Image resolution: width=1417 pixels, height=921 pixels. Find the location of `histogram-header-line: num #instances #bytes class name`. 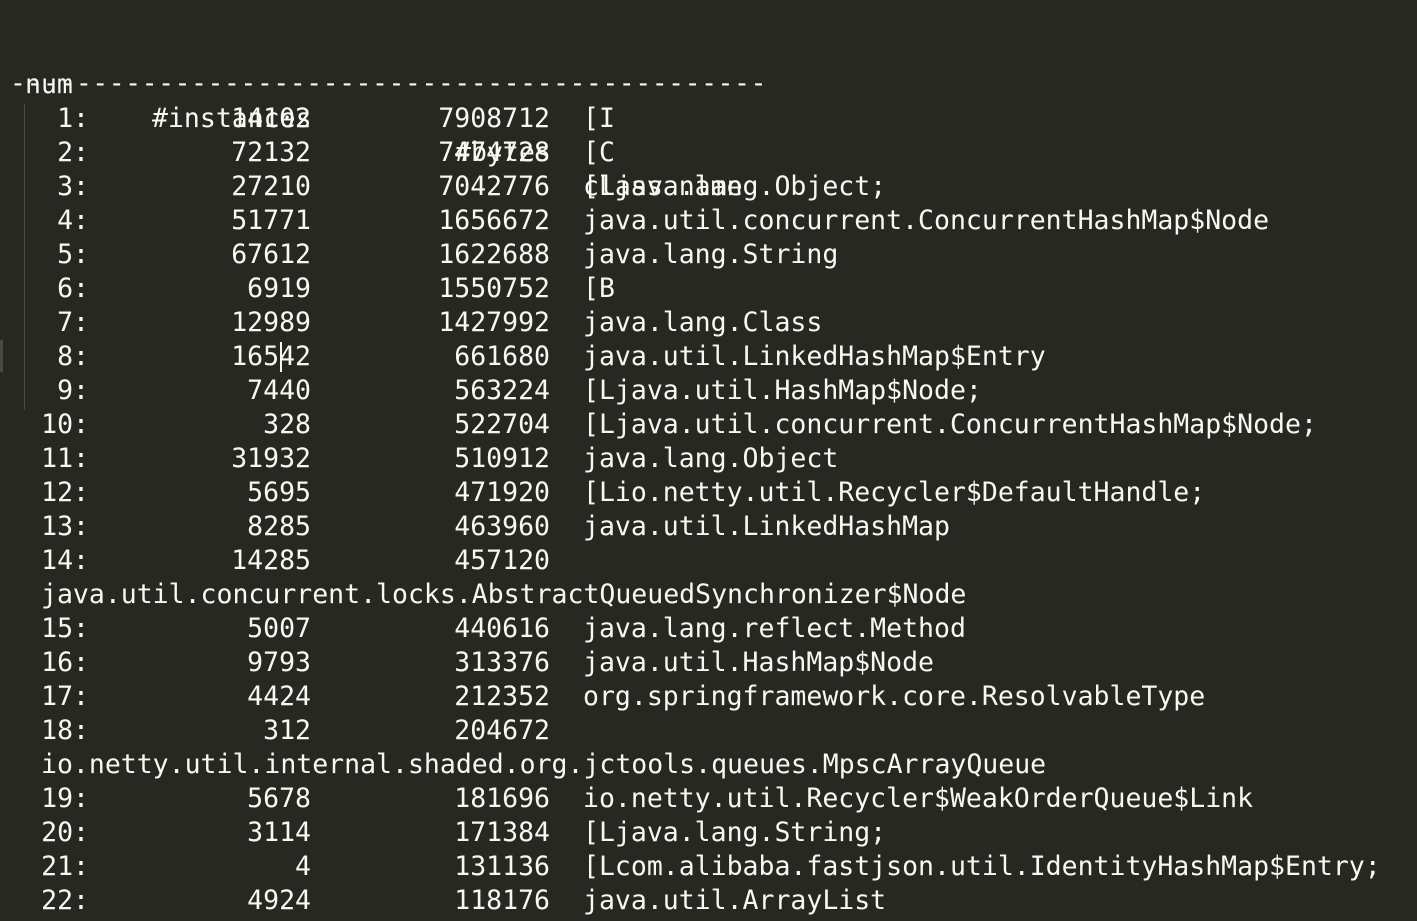

histogram-header-line: num #instances #bytes class name is located at coordinates (384, 118).